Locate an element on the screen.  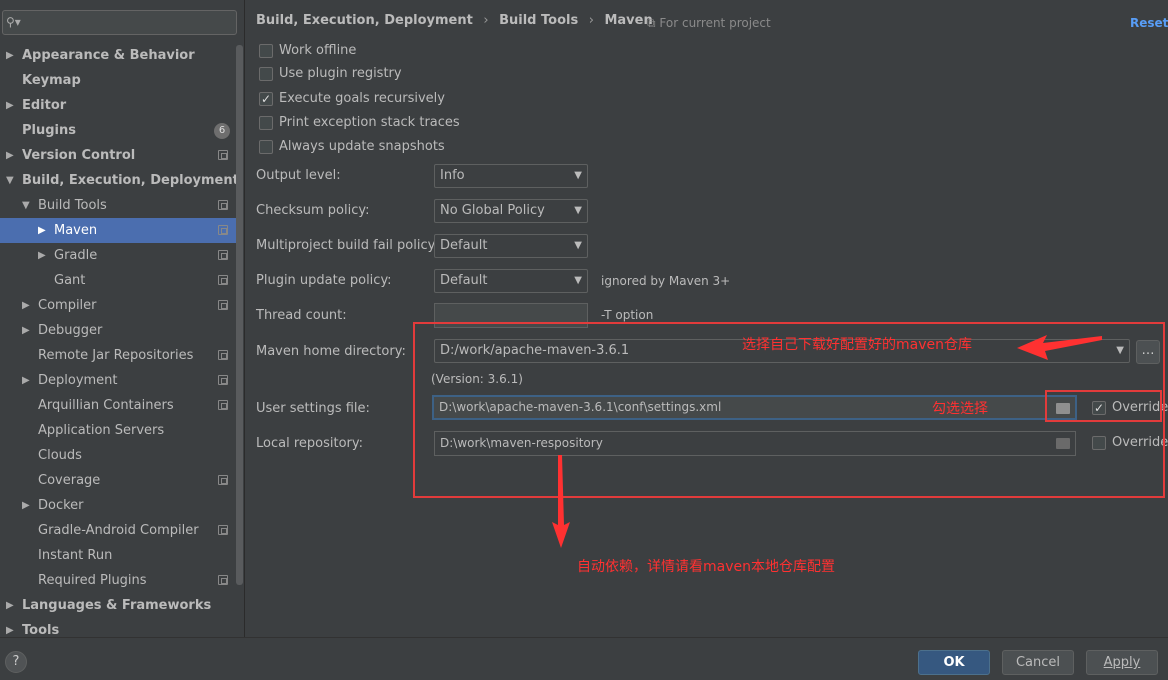
sidebar-item-application-servers: Application Servers is located at coordinates (118, 430).